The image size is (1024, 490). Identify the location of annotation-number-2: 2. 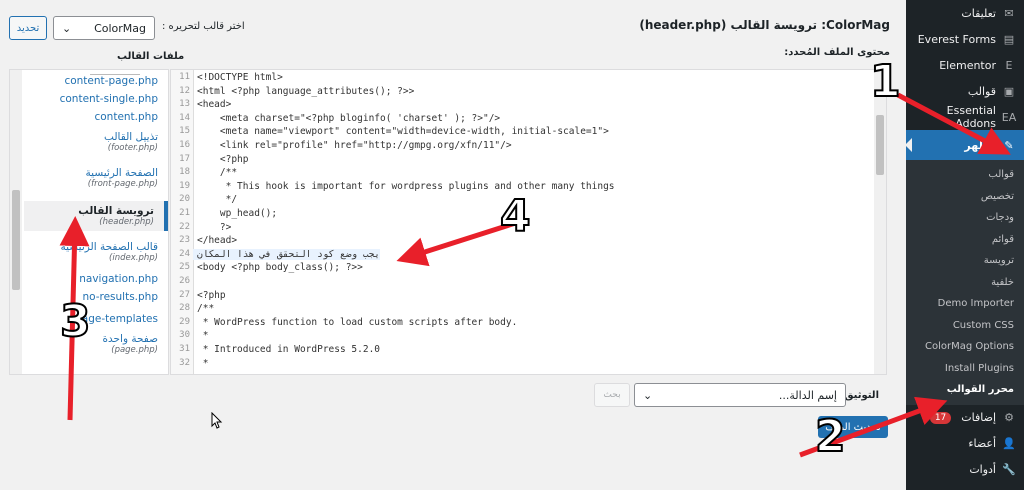
(830, 436).